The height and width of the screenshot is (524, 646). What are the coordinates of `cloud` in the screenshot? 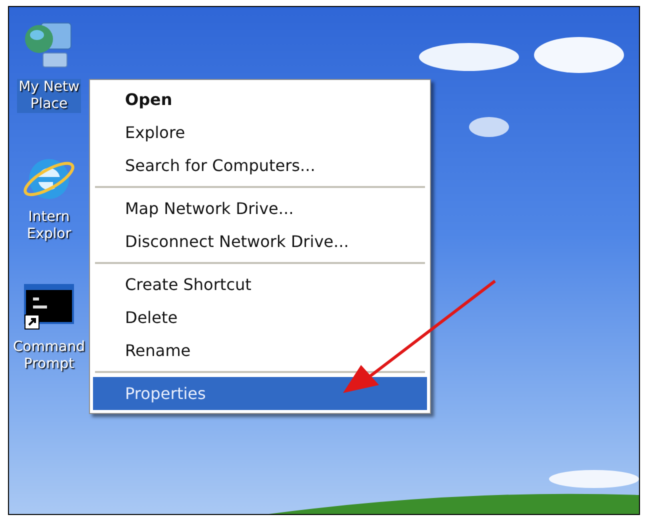 It's located at (489, 127).